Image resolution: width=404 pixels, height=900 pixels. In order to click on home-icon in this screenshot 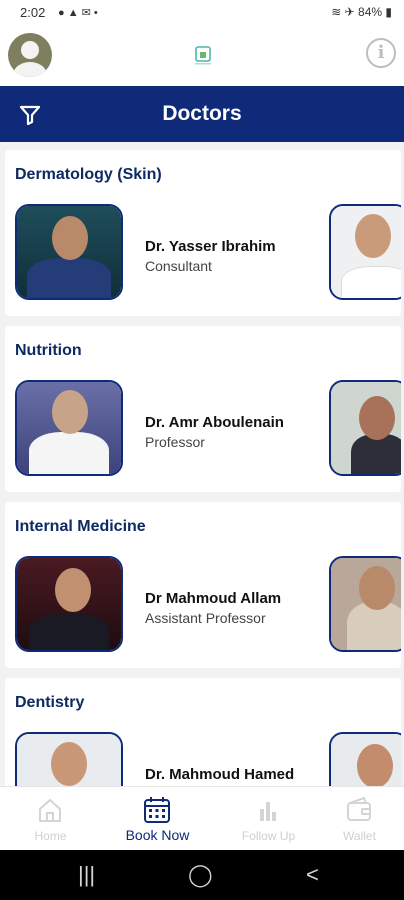, I will do `click(50, 810)`.